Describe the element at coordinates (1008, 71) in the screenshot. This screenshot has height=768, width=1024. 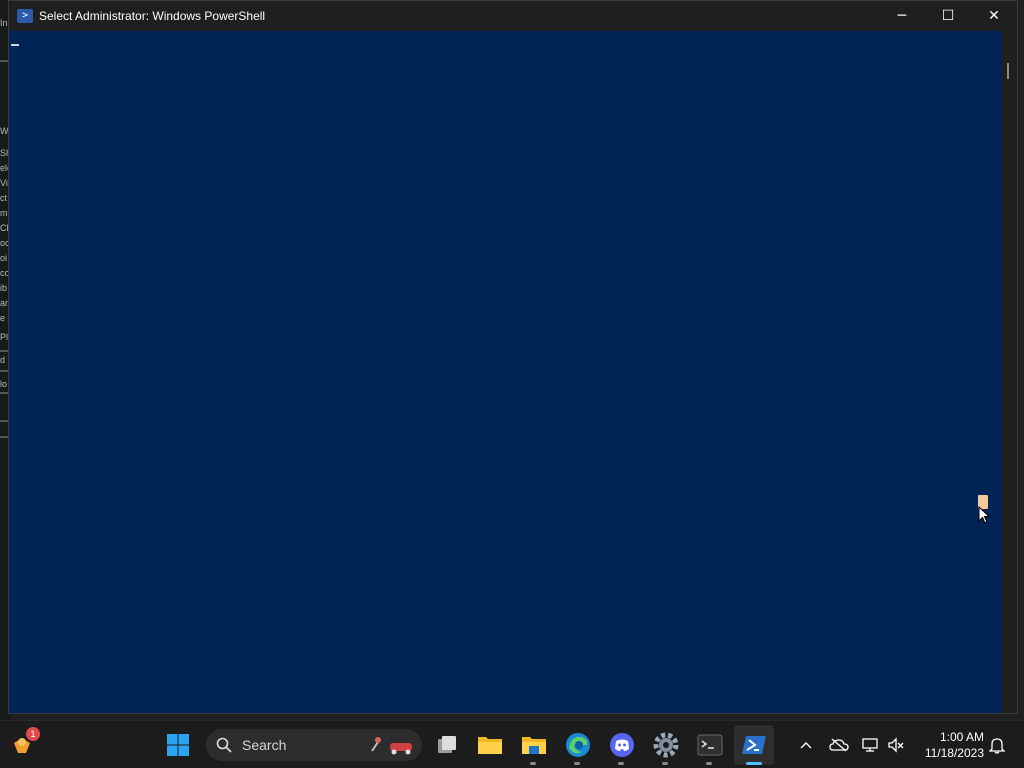
I see `scroll-thumb` at that location.